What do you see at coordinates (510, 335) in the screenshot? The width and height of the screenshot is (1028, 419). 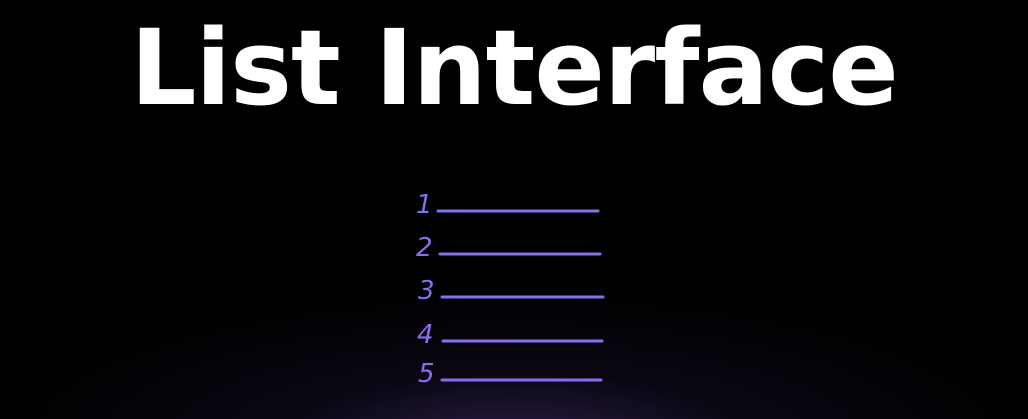 I see `list-item: 4` at bounding box center [510, 335].